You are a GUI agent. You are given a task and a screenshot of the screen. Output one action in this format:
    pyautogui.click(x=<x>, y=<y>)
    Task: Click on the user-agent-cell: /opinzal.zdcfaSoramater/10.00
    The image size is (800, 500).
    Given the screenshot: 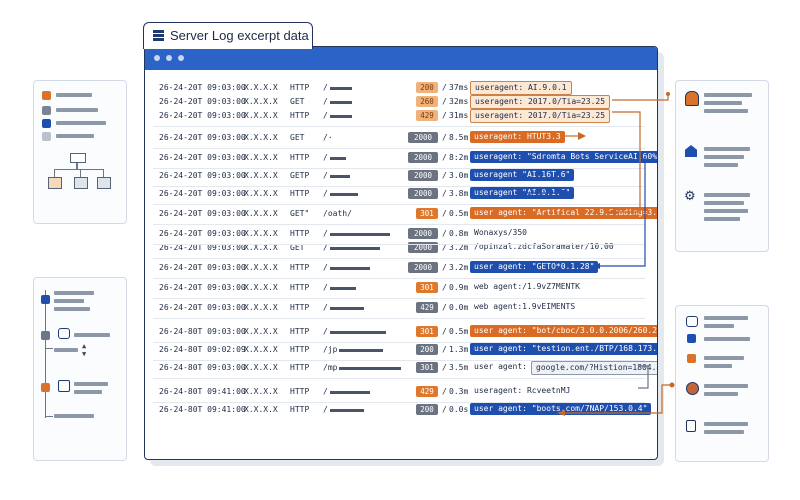 What is the action you would take?
    pyautogui.click(x=544, y=247)
    